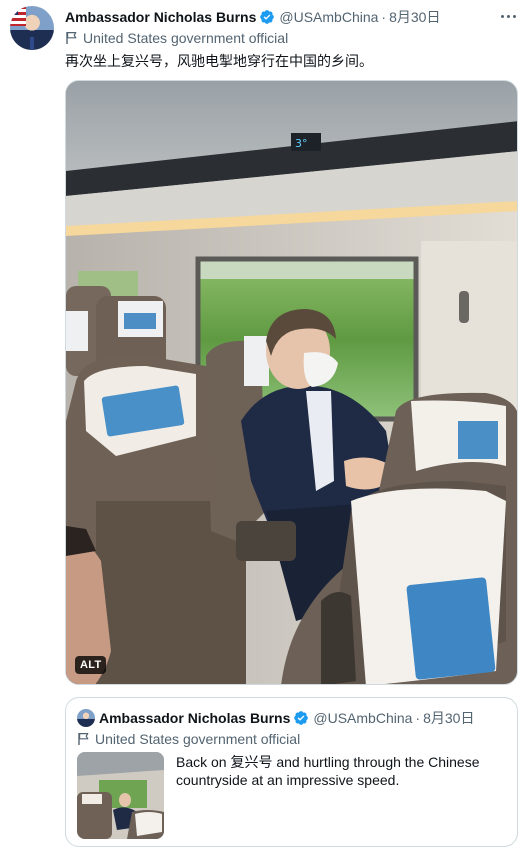  Describe the element at coordinates (328, 17) in the screenshot. I see `author-handle: @USAmbChina` at that location.